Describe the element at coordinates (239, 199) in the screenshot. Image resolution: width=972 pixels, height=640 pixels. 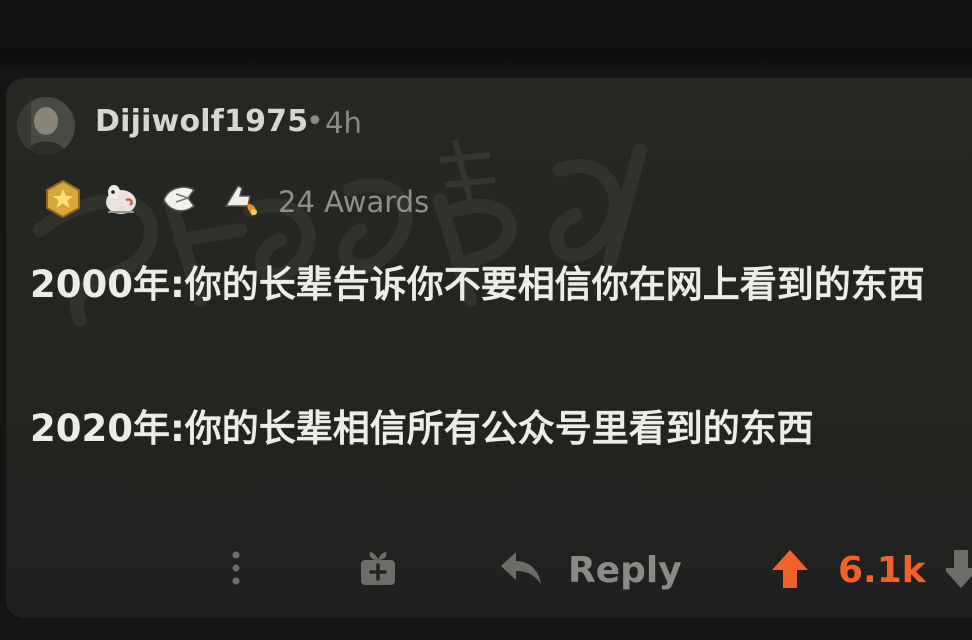
I see `rocket-thumbs-up-icon` at that location.